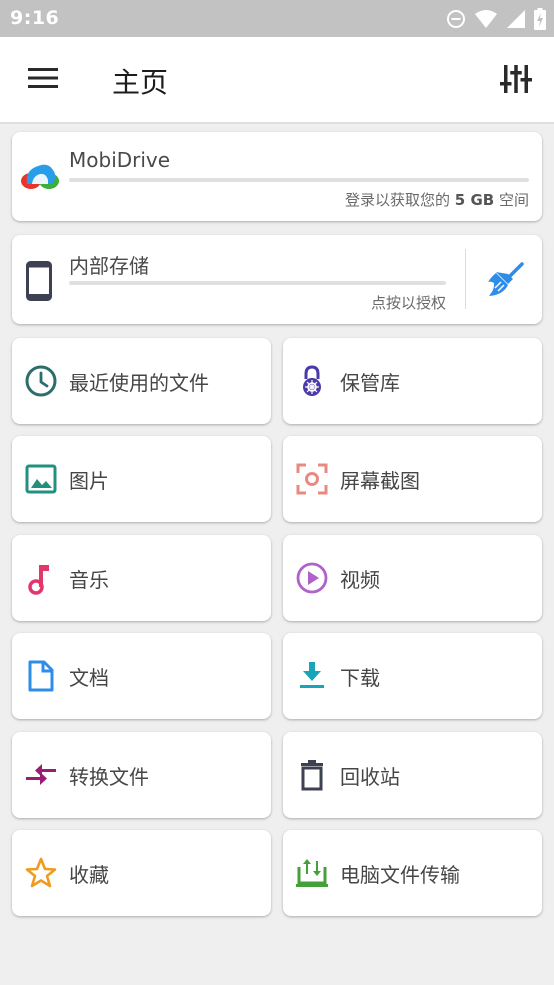 Image resolution: width=554 pixels, height=985 pixels. I want to click on tile-label: 图片, so click(89, 481).